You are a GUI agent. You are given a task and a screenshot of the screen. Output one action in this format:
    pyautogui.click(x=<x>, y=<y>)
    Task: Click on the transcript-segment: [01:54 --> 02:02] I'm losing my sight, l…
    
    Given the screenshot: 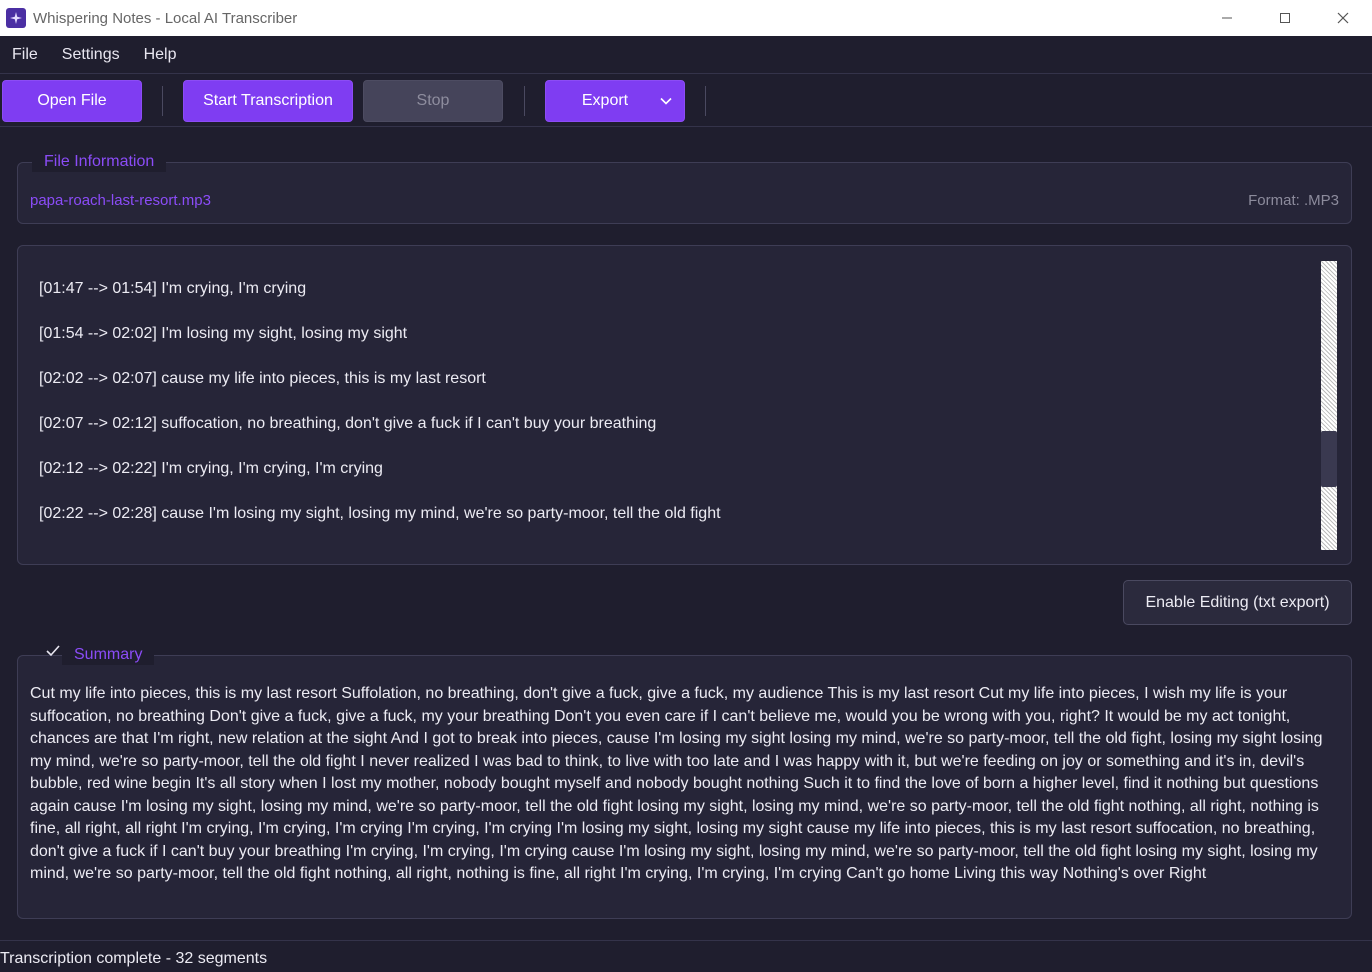 What is the action you would take?
    pyautogui.click(x=223, y=333)
    